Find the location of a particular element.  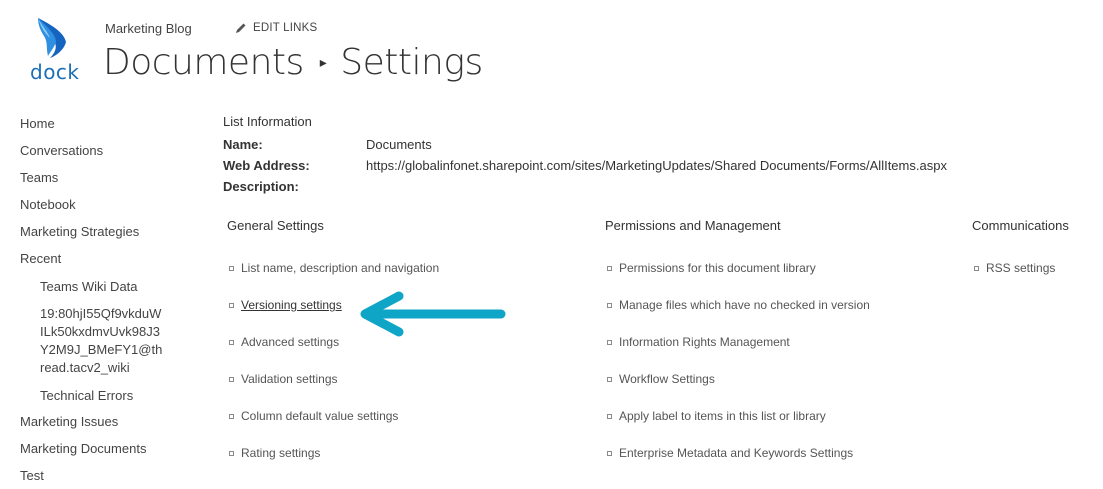

nav-item-teams: Teams is located at coordinates (105, 183).